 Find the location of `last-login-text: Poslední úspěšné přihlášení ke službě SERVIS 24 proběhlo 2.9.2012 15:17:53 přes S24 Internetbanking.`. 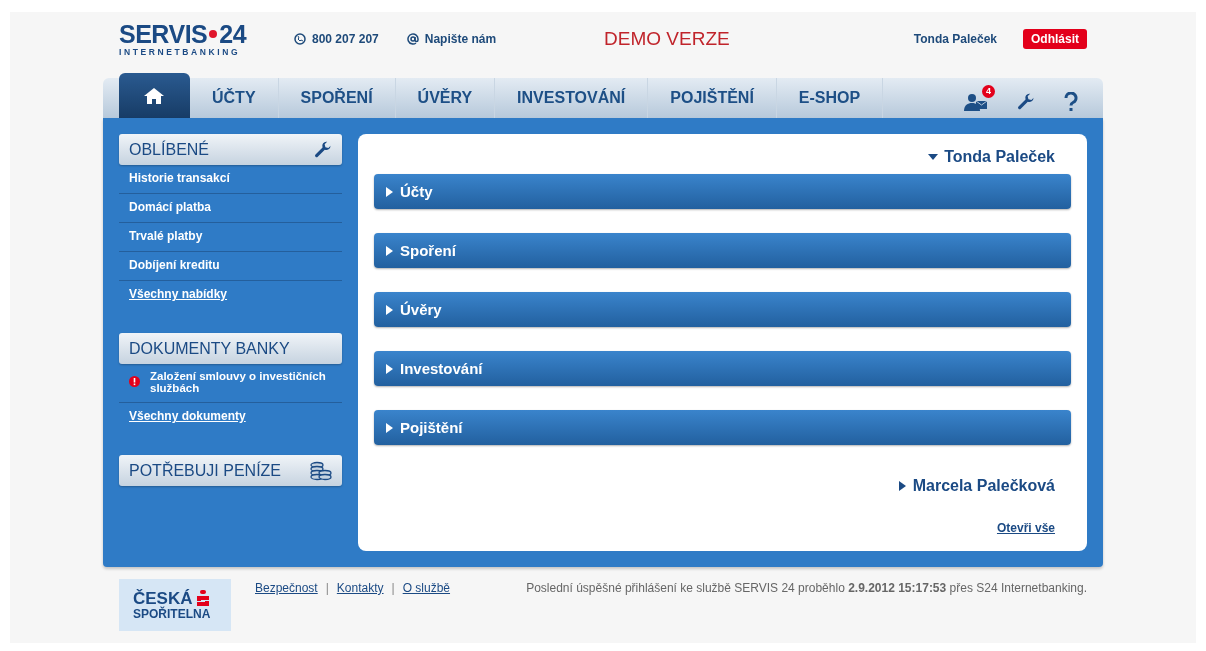

last-login-text: Poslední úspěšné přihlášení ke službě SERVIS 24 proběhlo 2.9.2012 15:17:53 přes S24 Internetbanking. is located at coordinates (806, 588).